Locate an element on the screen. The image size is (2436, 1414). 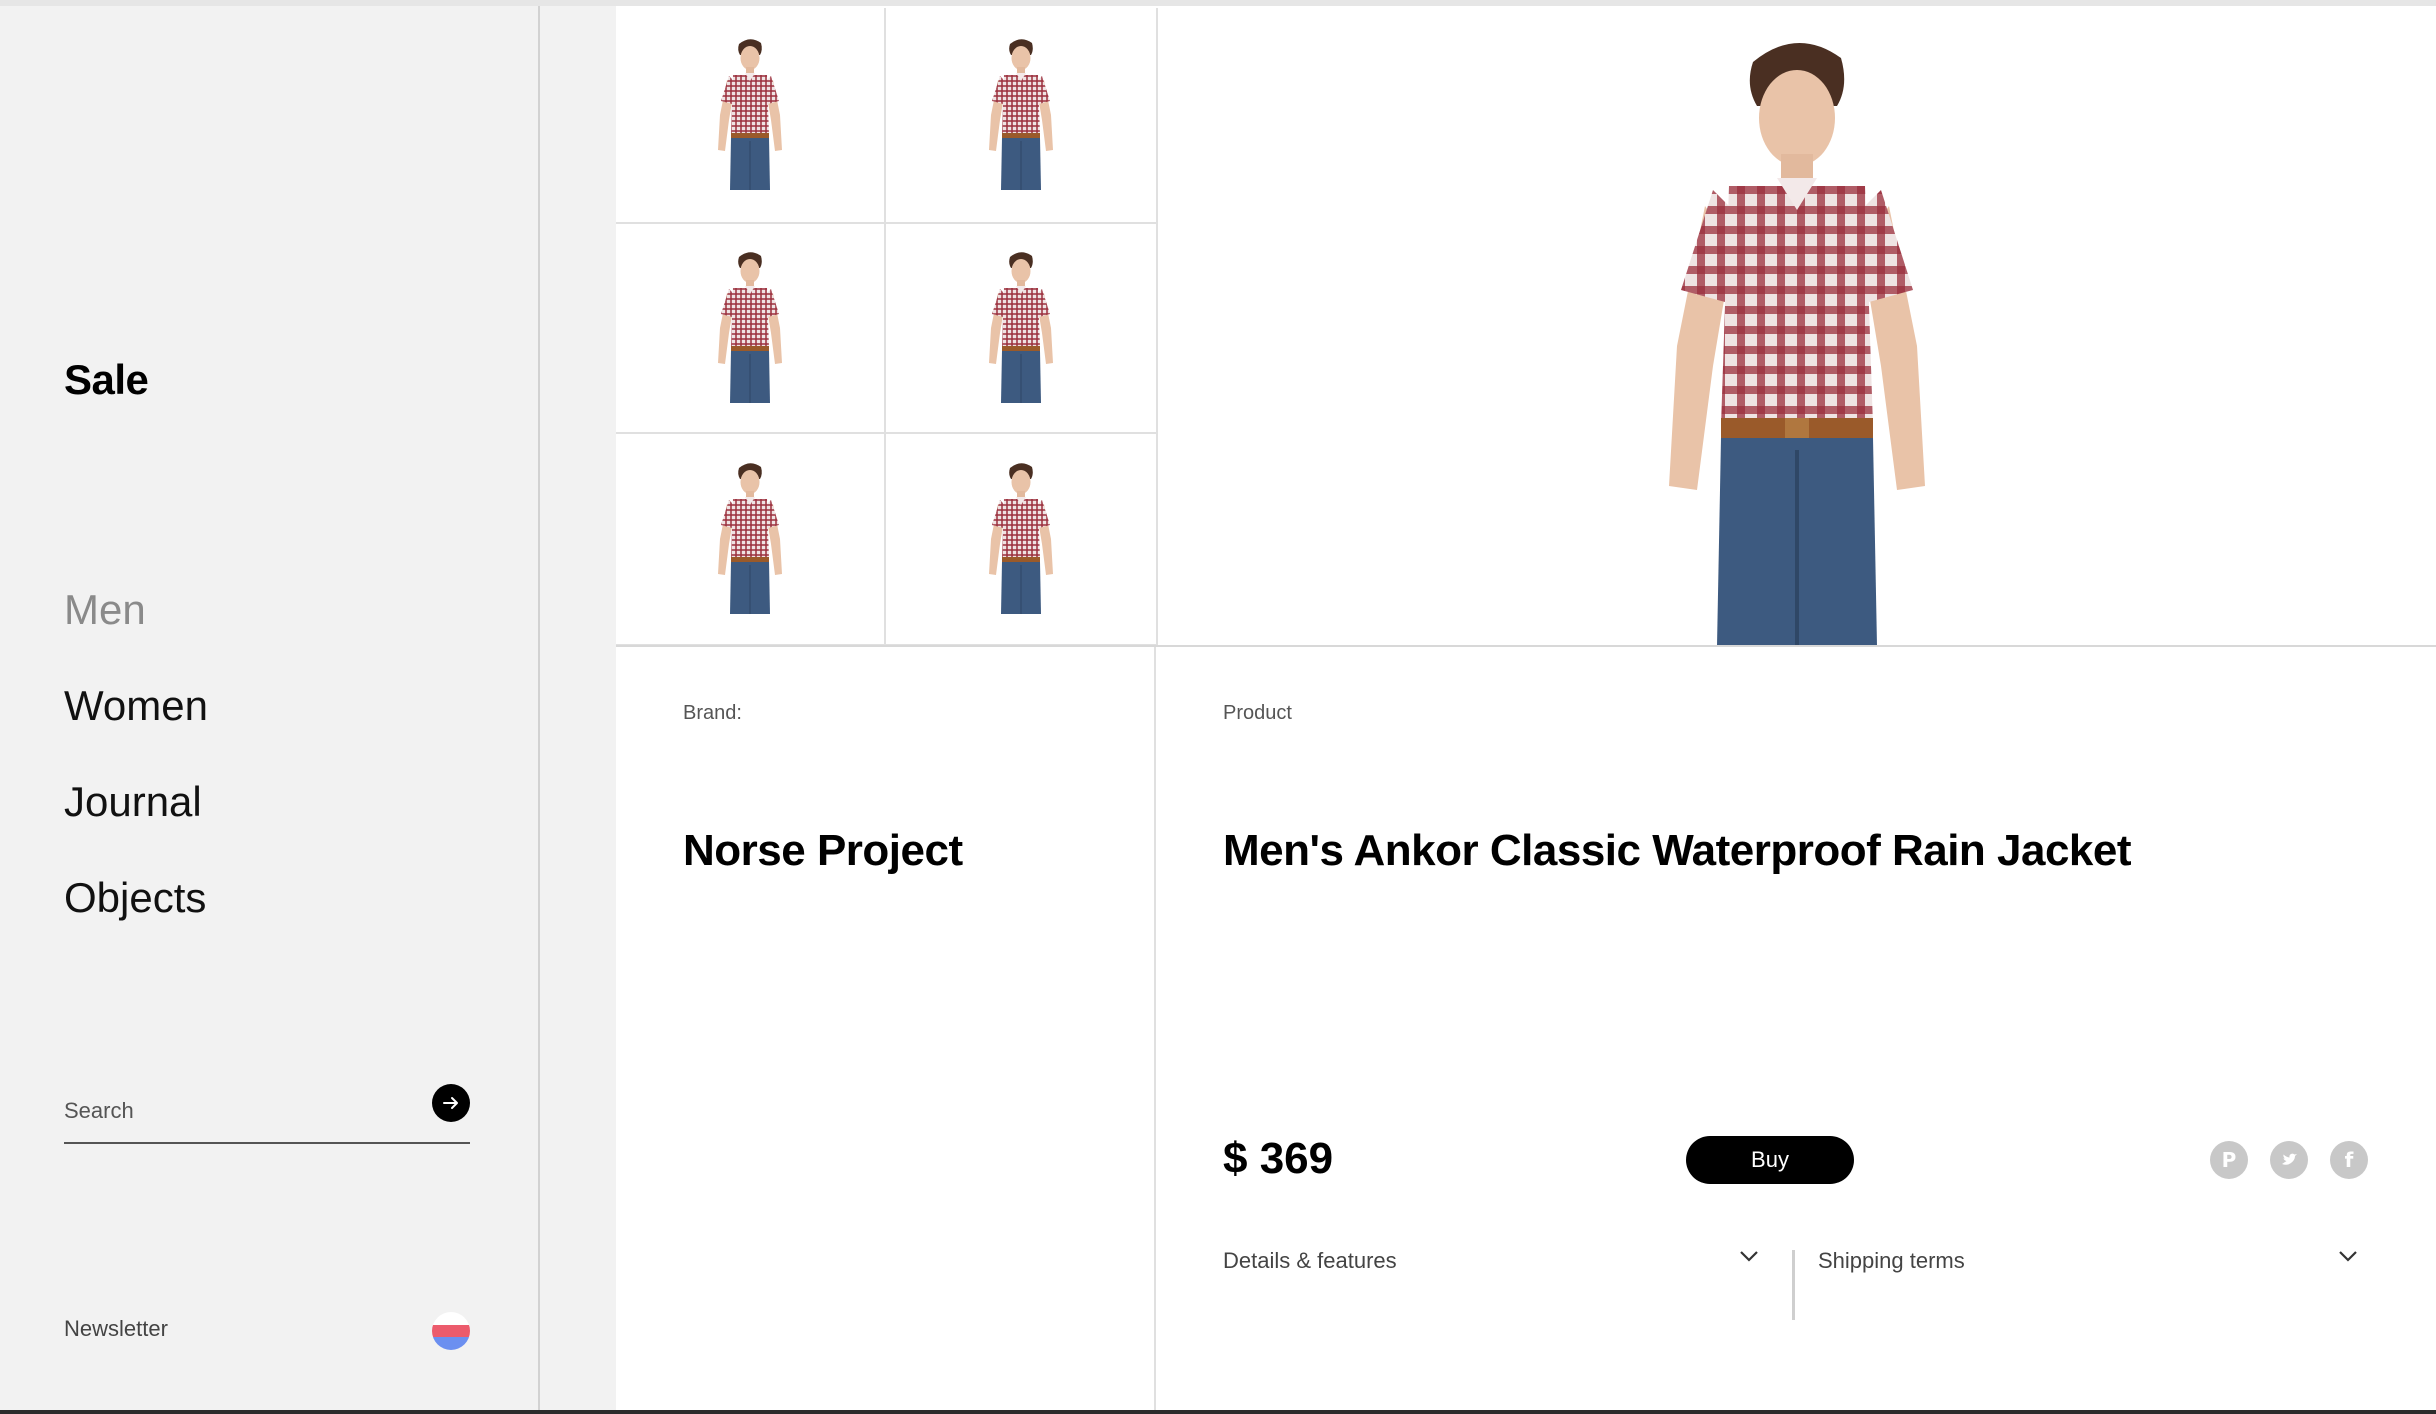
nav-item-men: Men is located at coordinates (136, 610).